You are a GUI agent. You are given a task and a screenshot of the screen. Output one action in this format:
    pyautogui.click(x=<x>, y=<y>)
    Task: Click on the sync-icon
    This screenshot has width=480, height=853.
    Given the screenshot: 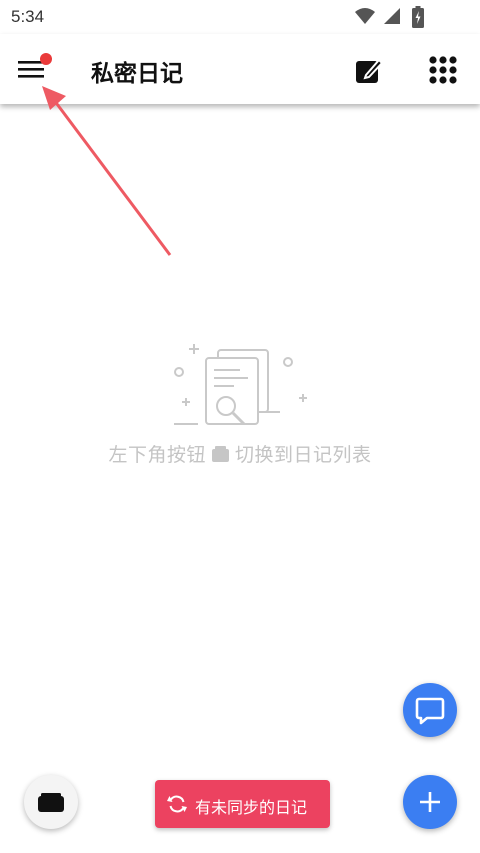 What is the action you would take?
    pyautogui.click(x=177, y=804)
    